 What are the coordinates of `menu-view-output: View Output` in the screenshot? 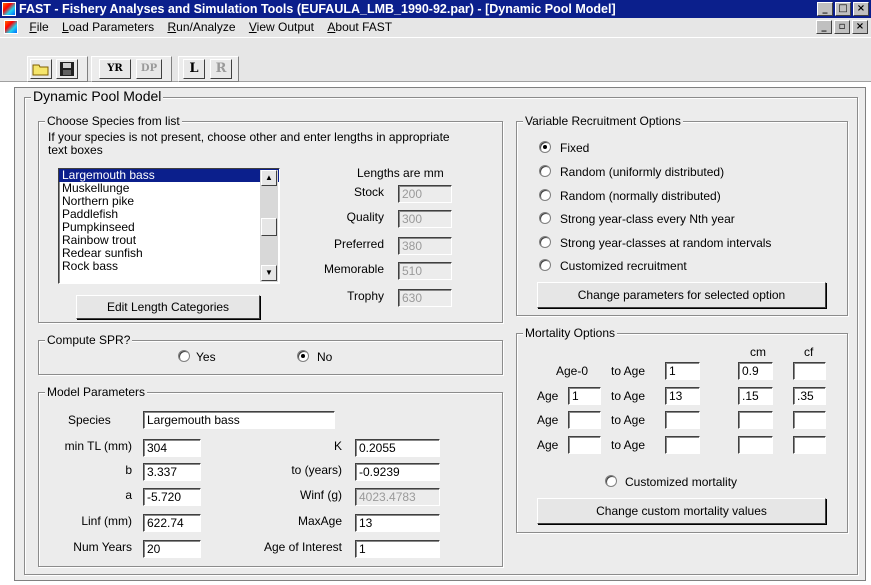 It's located at (281, 27).